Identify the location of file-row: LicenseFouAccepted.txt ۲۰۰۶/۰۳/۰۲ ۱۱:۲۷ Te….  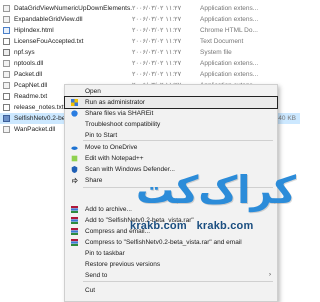
(150, 41).